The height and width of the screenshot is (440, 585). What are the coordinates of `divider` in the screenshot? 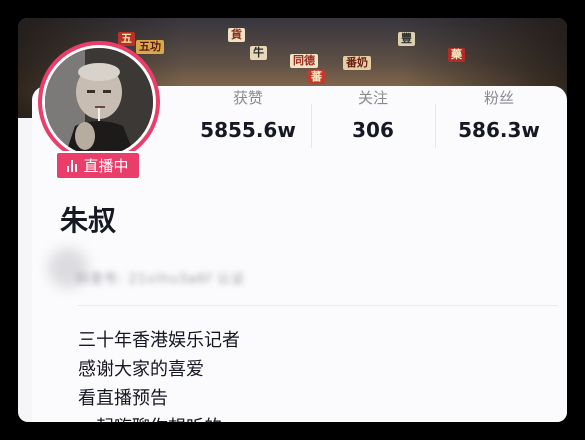 It's located at (318, 305).